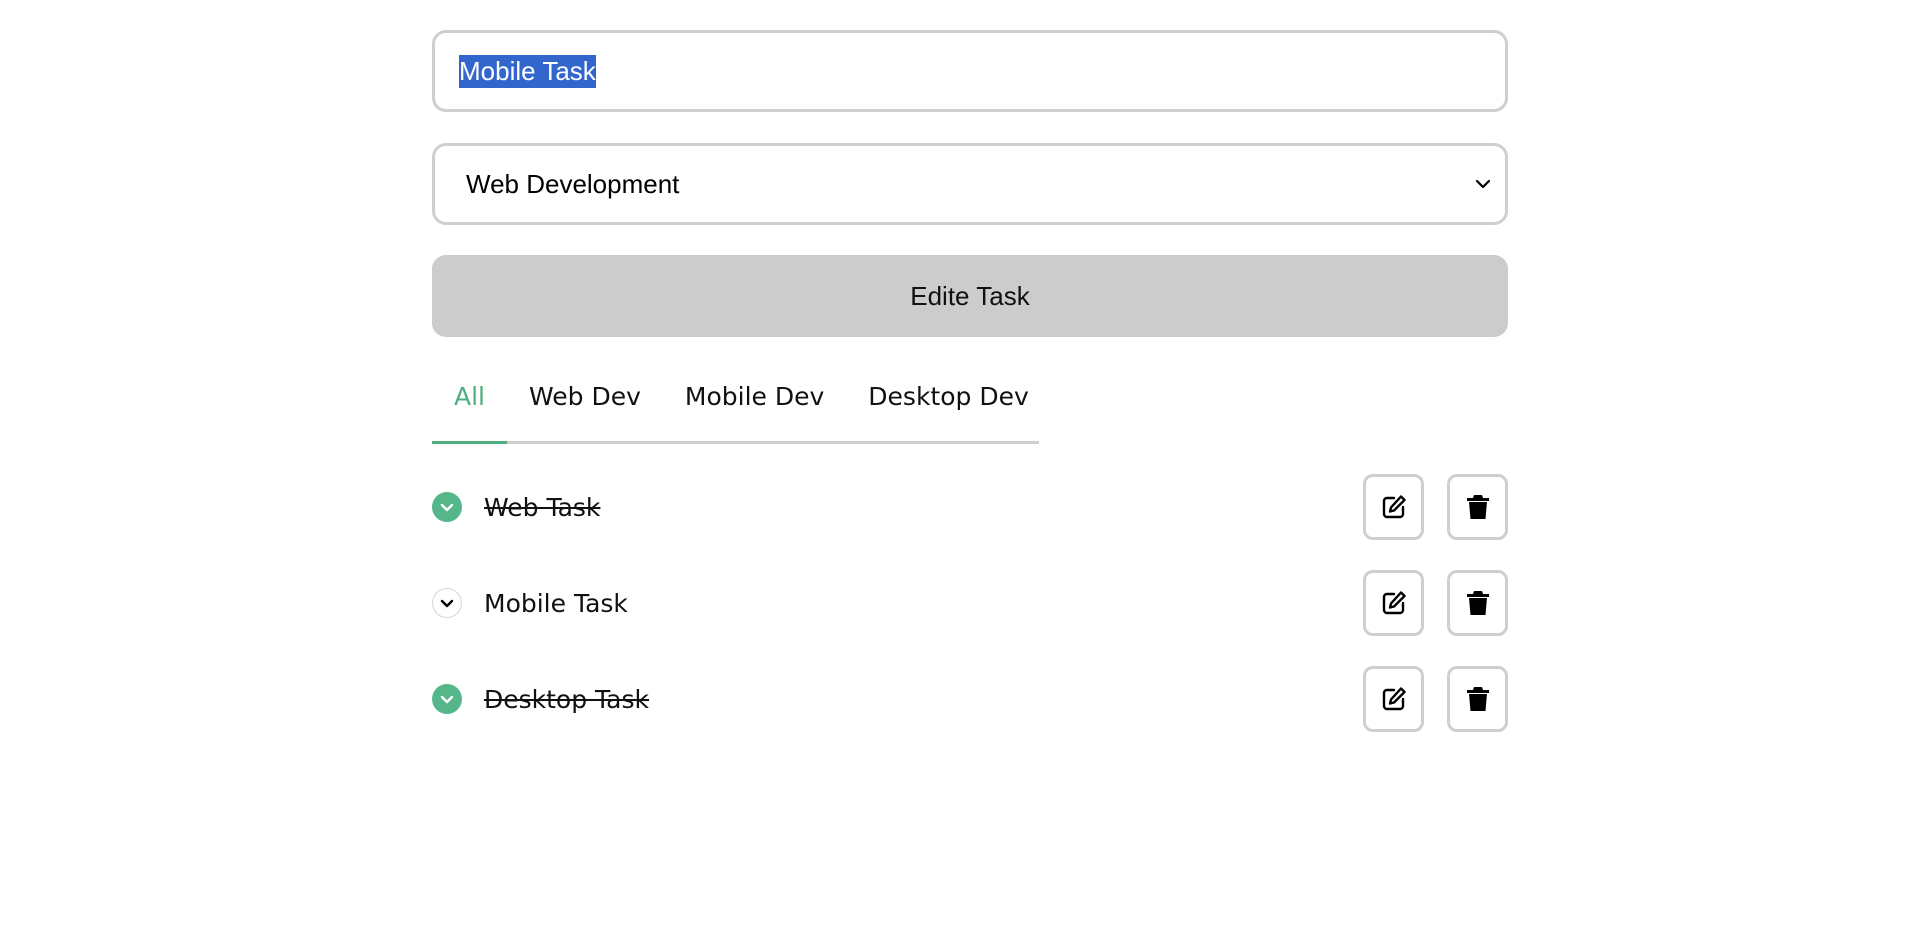 The image size is (1920, 948). Describe the element at coordinates (527, 71) in the screenshot. I see `task-name-input-value: Mobile Task` at that location.